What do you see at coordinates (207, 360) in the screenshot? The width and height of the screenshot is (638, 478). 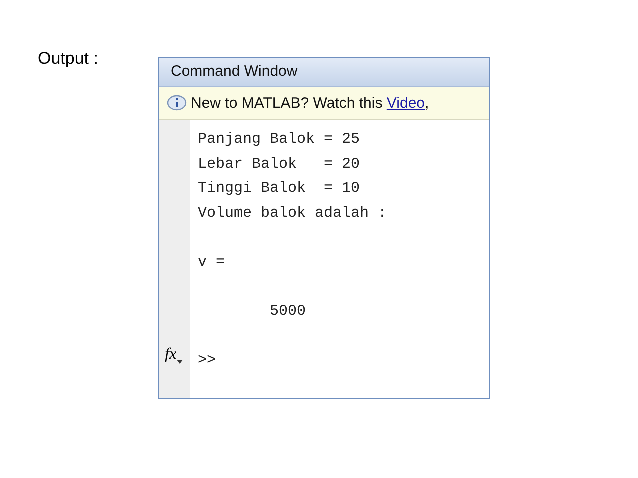 I see `command-prompt: >>` at bounding box center [207, 360].